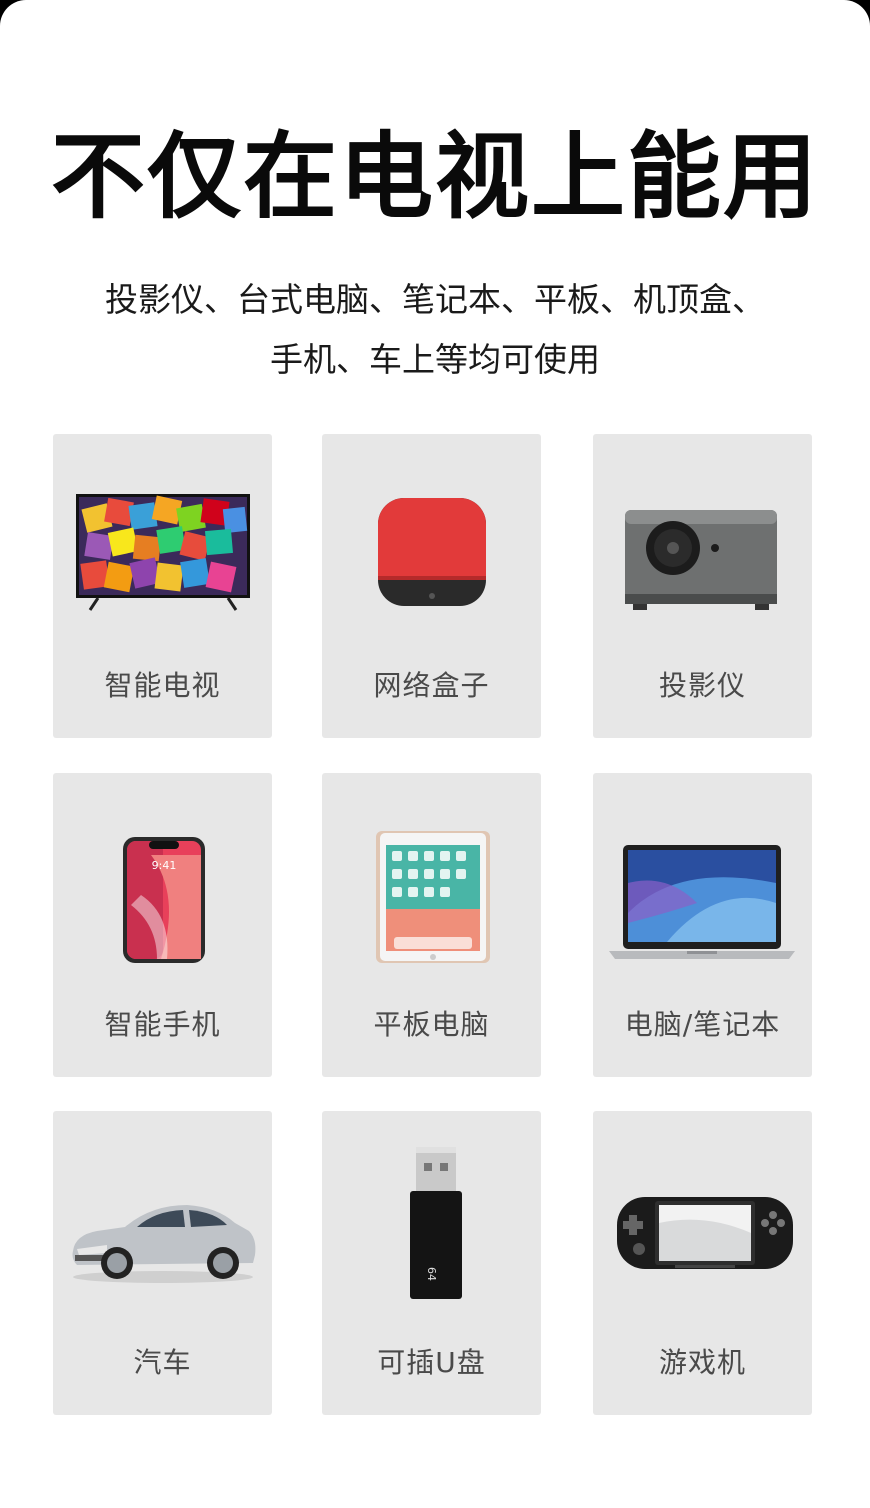 The width and height of the screenshot is (870, 1508). What do you see at coordinates (162, 685) in the screenshot?
I see `device-label: 智能电视` at bounding box center [162, 685].